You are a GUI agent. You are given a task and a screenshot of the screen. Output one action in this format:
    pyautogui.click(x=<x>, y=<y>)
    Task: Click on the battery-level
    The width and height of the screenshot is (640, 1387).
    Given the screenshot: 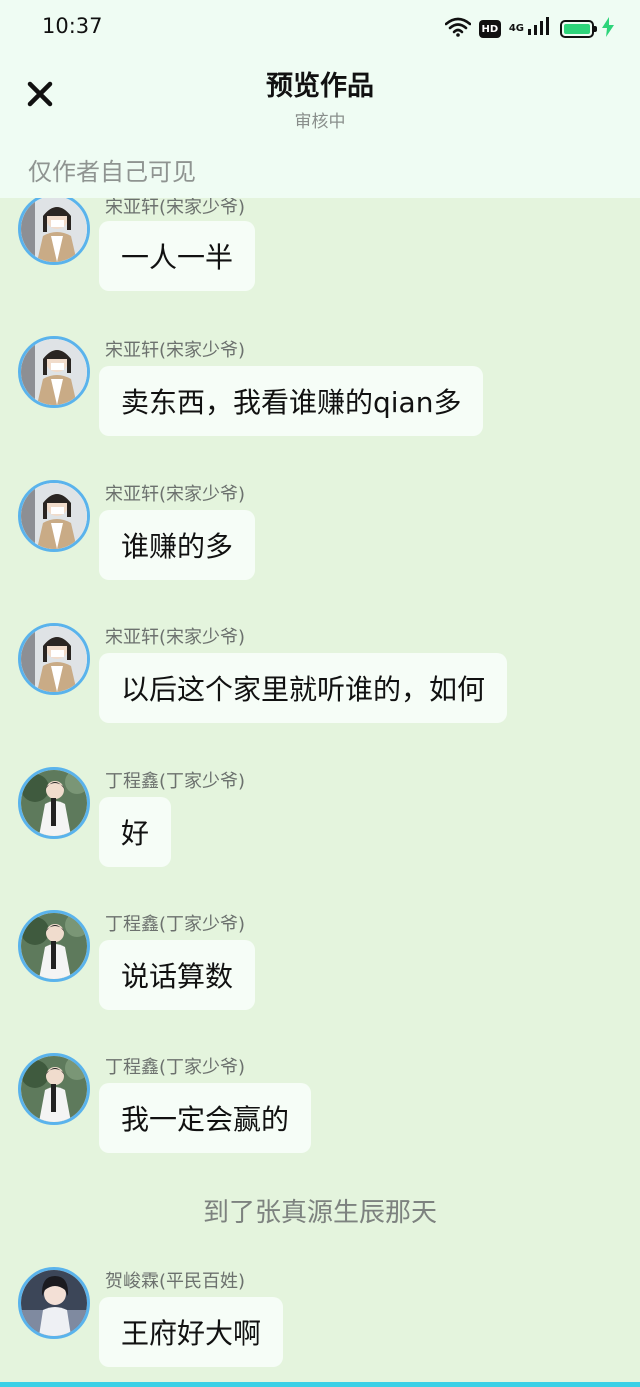 What is the action you would take?
    pyautogui.click(x=577, y=29)
    